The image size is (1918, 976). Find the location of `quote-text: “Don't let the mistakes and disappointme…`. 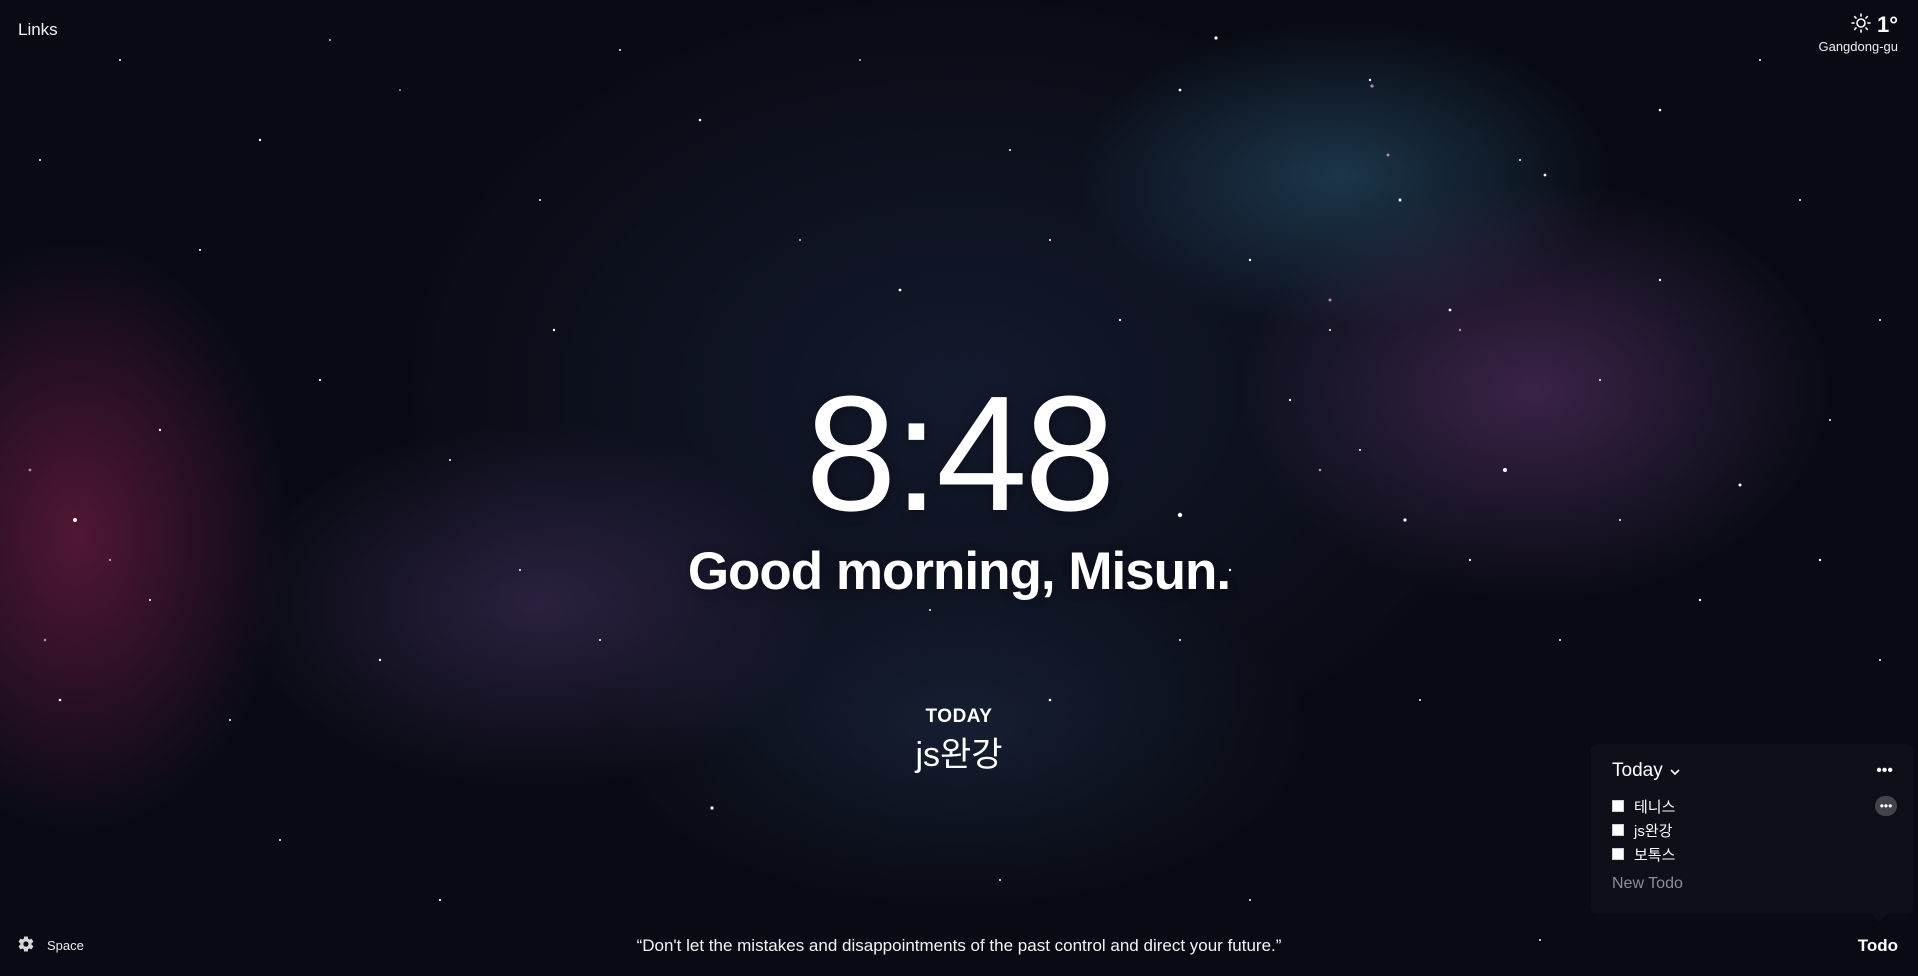

quote-text: “Don't let the mistakes and disappointme… is located at coordinates (959, 946).